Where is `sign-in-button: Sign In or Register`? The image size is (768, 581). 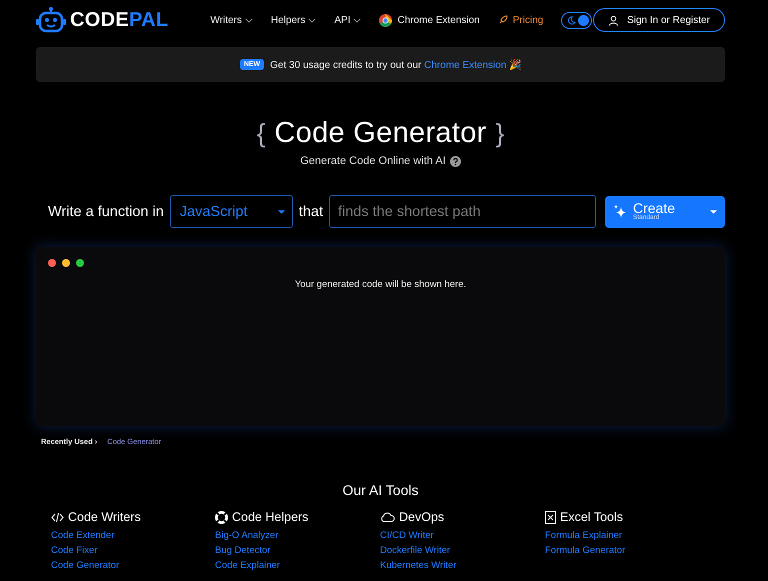
sign-in-button: Sign In or Register is located at coordinates (659, 20).